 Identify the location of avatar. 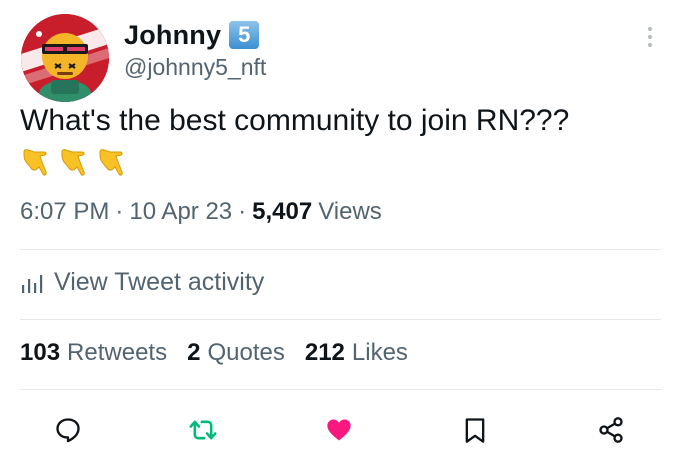
(65, 58).